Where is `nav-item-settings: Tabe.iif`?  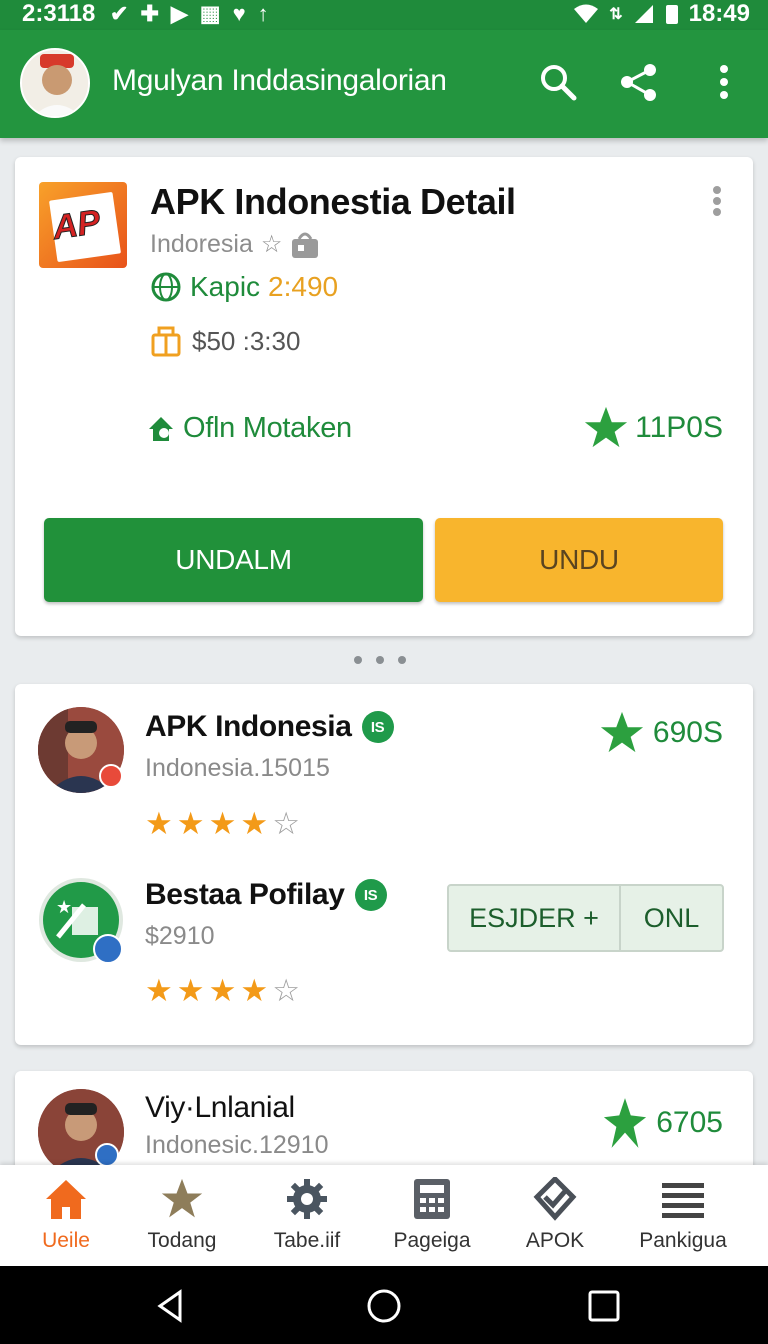
nav-item-settings: Tabe.iif is located at coordinates (307, 1215).